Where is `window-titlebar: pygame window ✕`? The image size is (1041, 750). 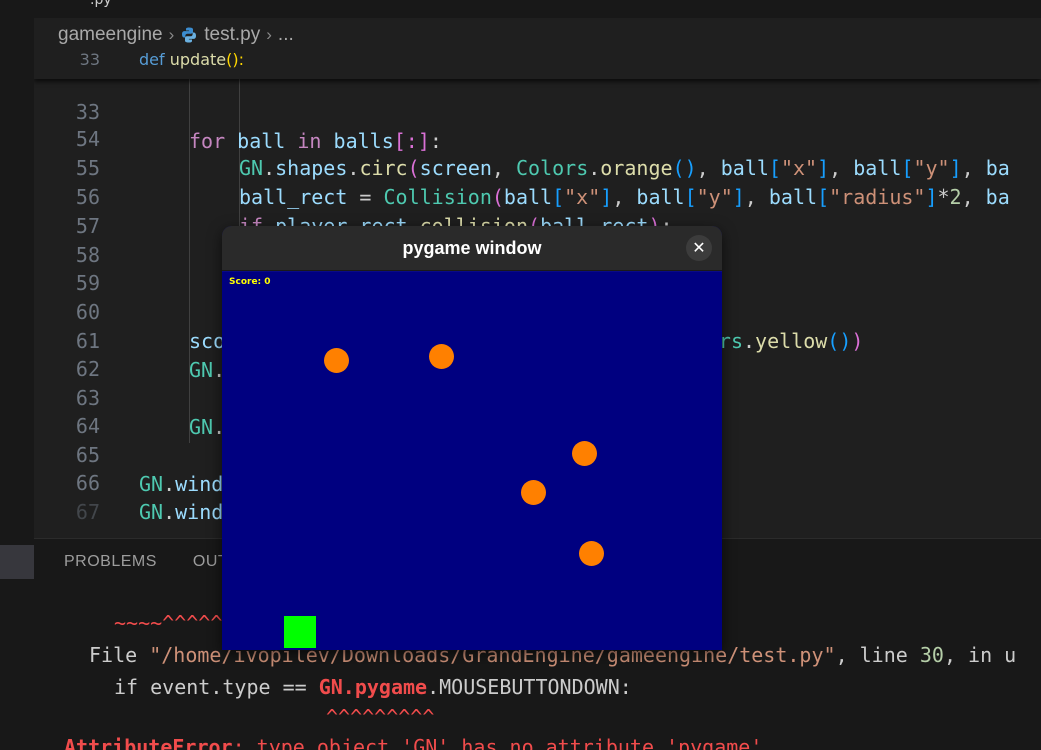
window-titlebar: pygame window ✕ is located at coordinates (472, 248).